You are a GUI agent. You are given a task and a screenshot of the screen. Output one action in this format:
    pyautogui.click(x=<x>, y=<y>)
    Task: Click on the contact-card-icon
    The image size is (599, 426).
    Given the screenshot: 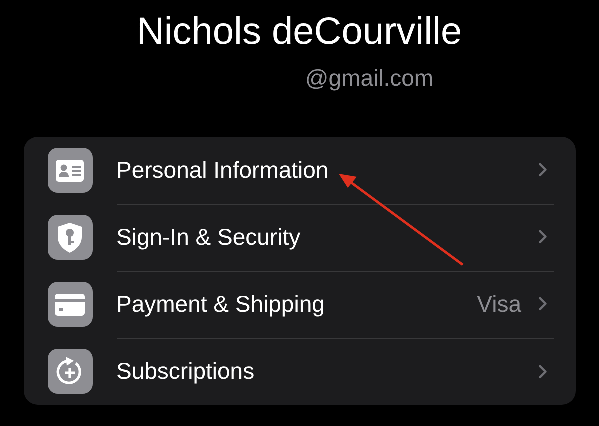 What is the action you would take?
    pyautogui.click(x=70, y=171)
    